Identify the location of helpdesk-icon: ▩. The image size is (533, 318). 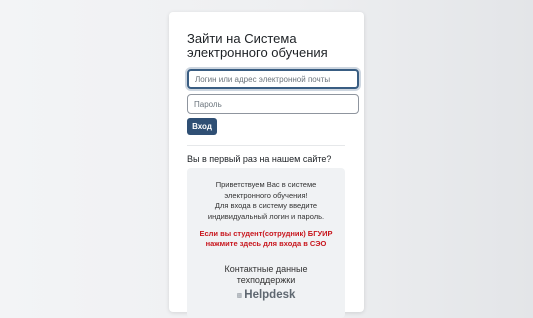
(239, 296).